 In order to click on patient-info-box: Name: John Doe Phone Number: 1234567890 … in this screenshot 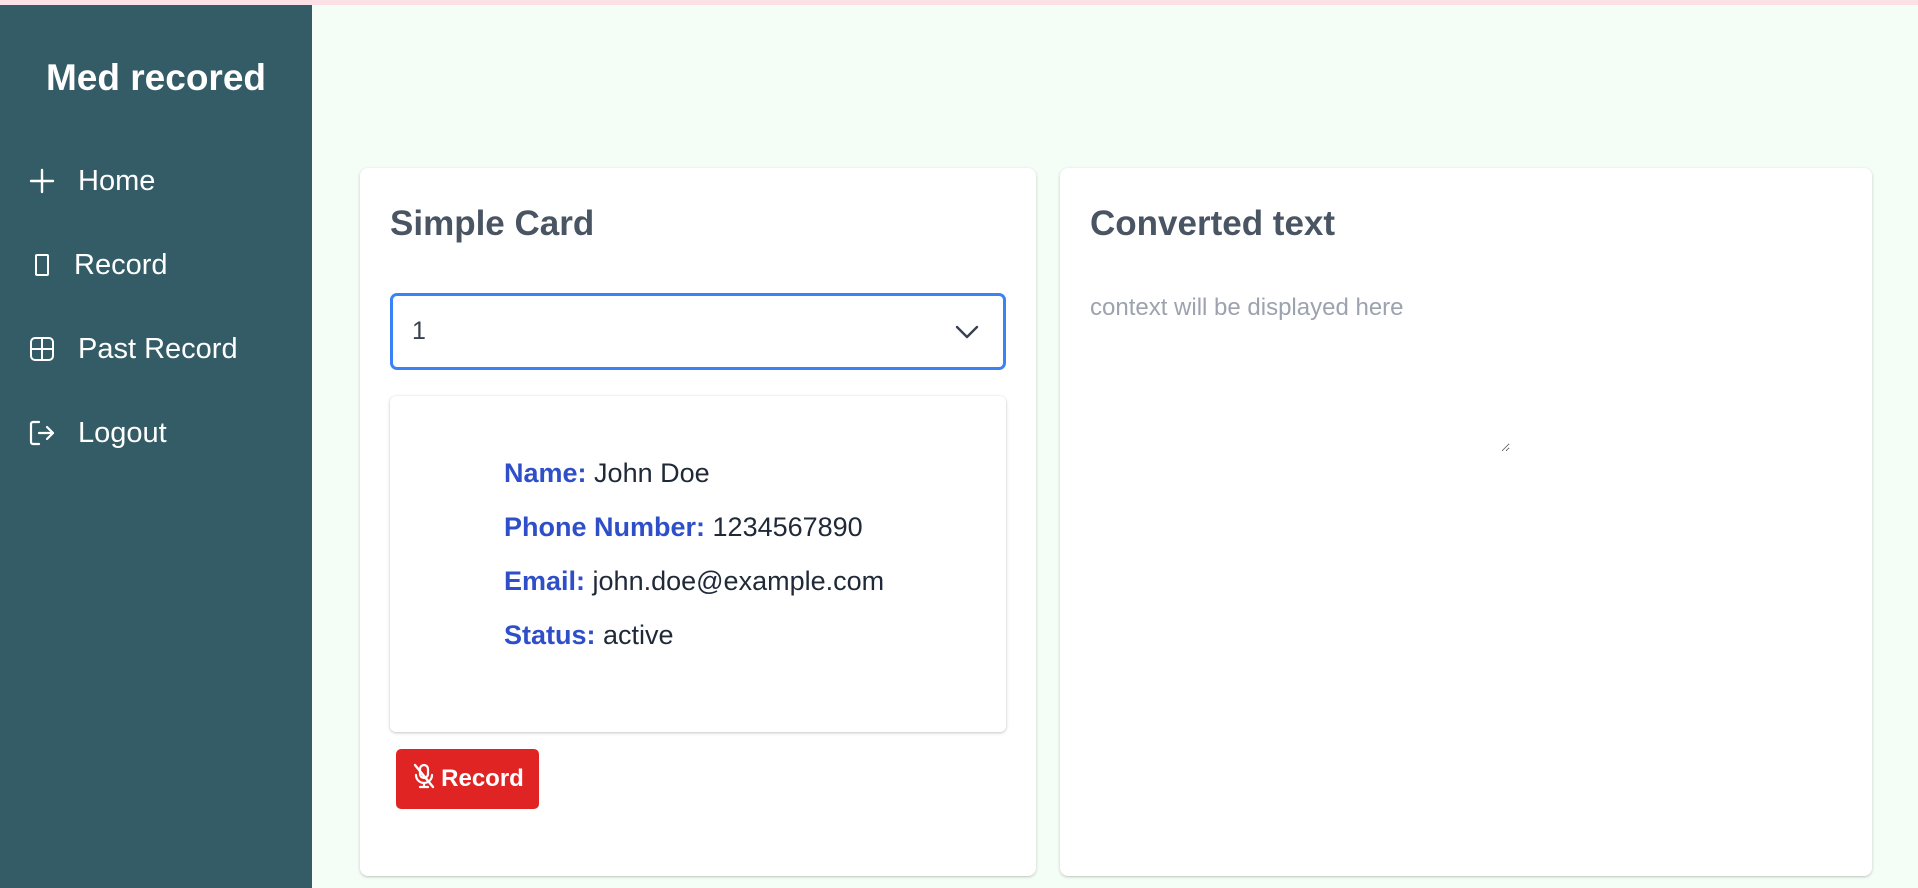, I will do `click(698, 564)`.